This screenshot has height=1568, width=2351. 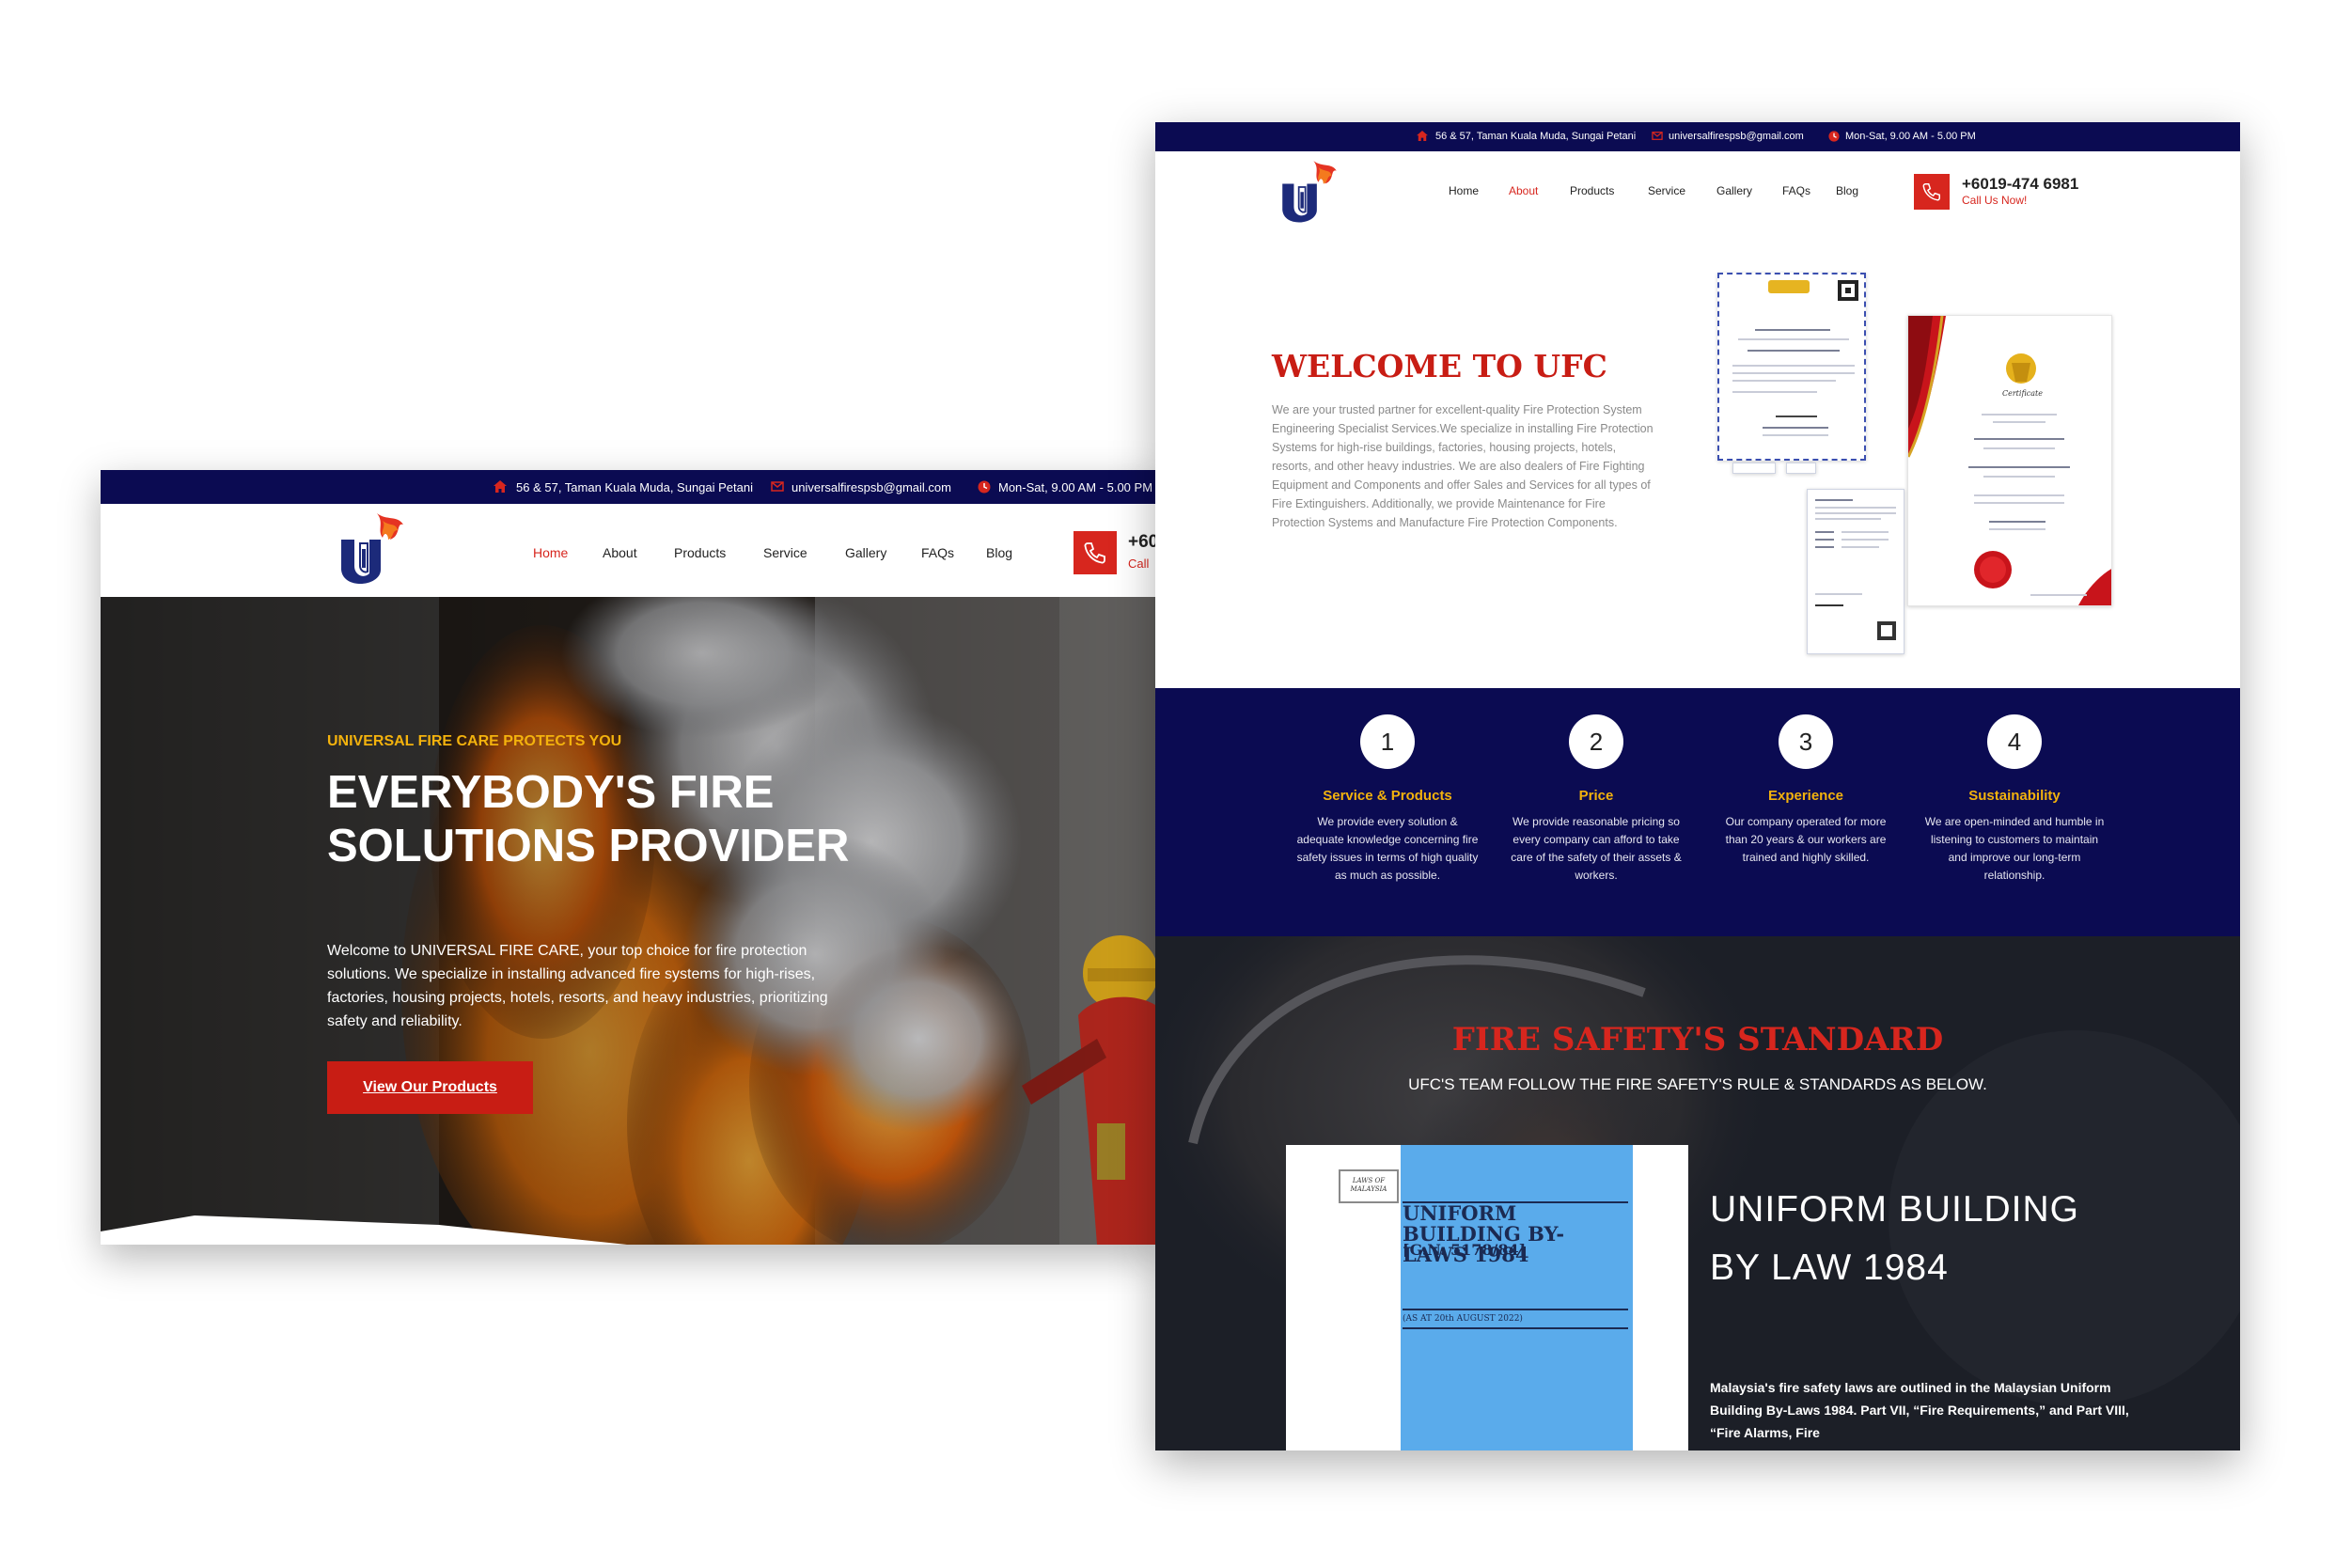 I want to click on phone-number: +60, so click(x=1143, y=542).